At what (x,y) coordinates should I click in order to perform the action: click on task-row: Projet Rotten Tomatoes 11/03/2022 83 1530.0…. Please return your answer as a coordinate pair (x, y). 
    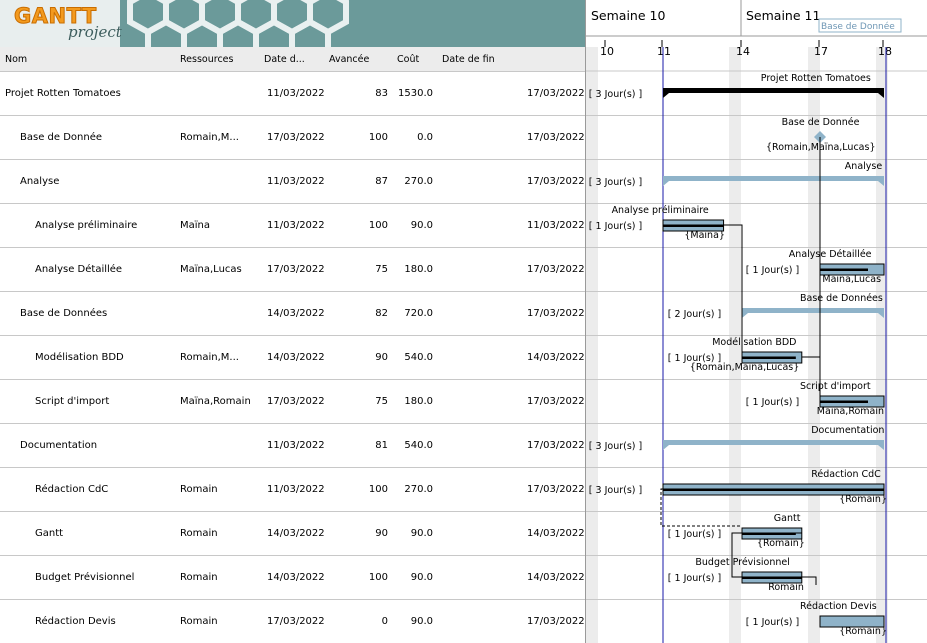
    Looking at the image, I should click on (292, 94).